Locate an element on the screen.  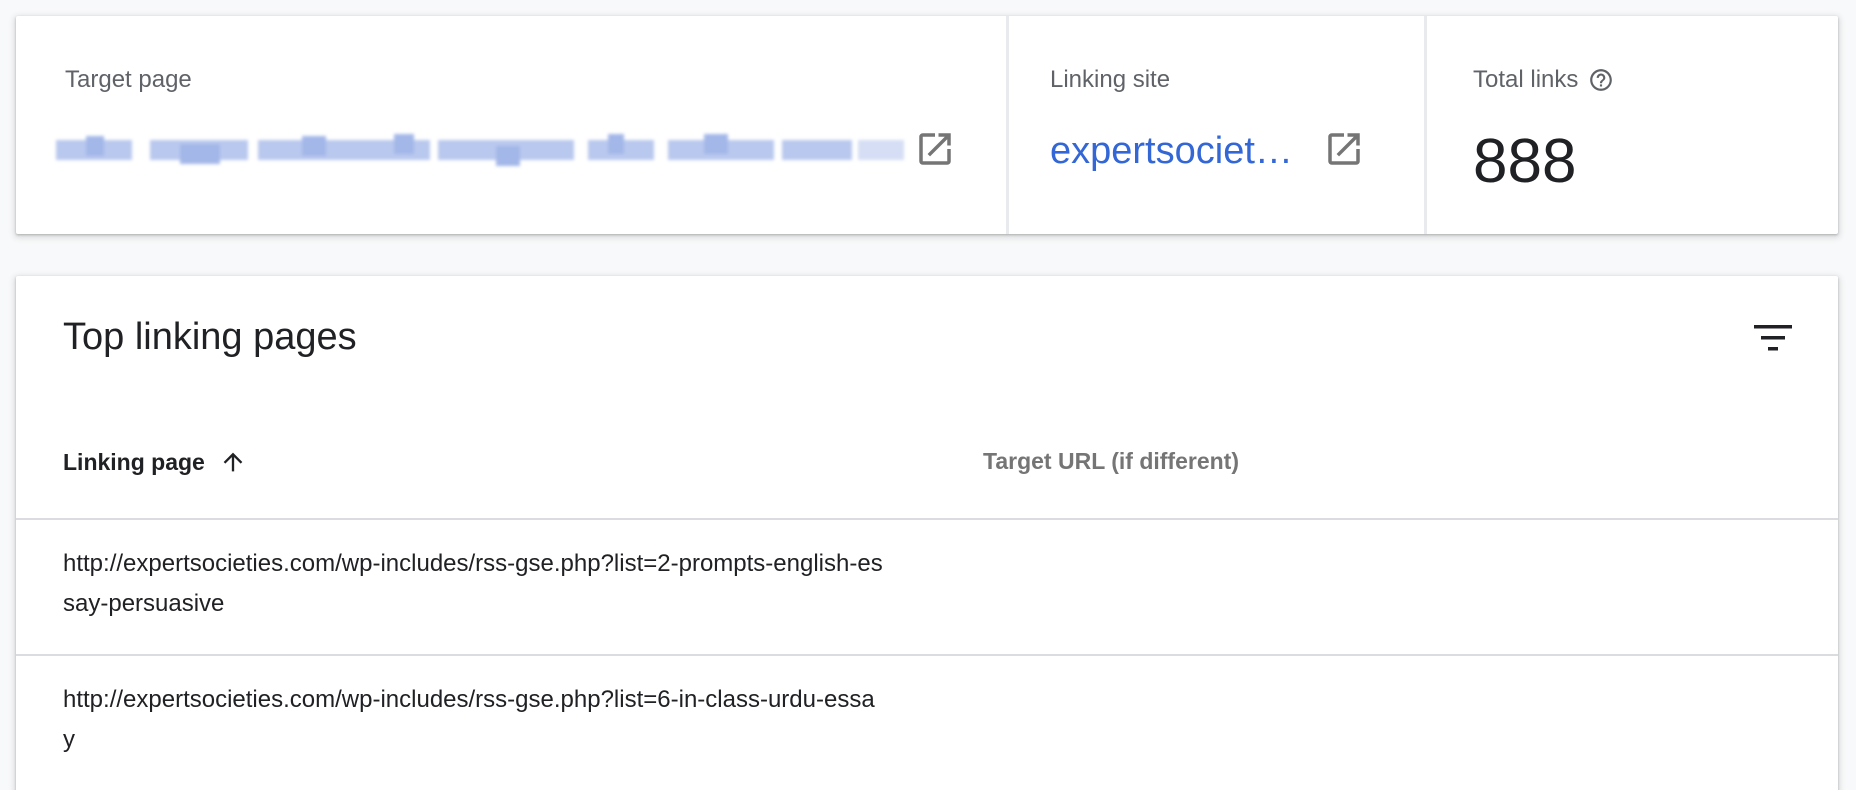
total-links-label-row: Total links is located at coordinates (1543, 80).